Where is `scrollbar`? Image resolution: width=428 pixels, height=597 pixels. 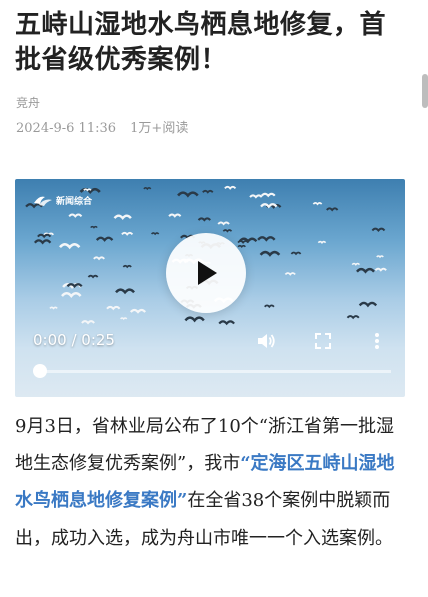 scrollbar is located at coordinates (425, 91).